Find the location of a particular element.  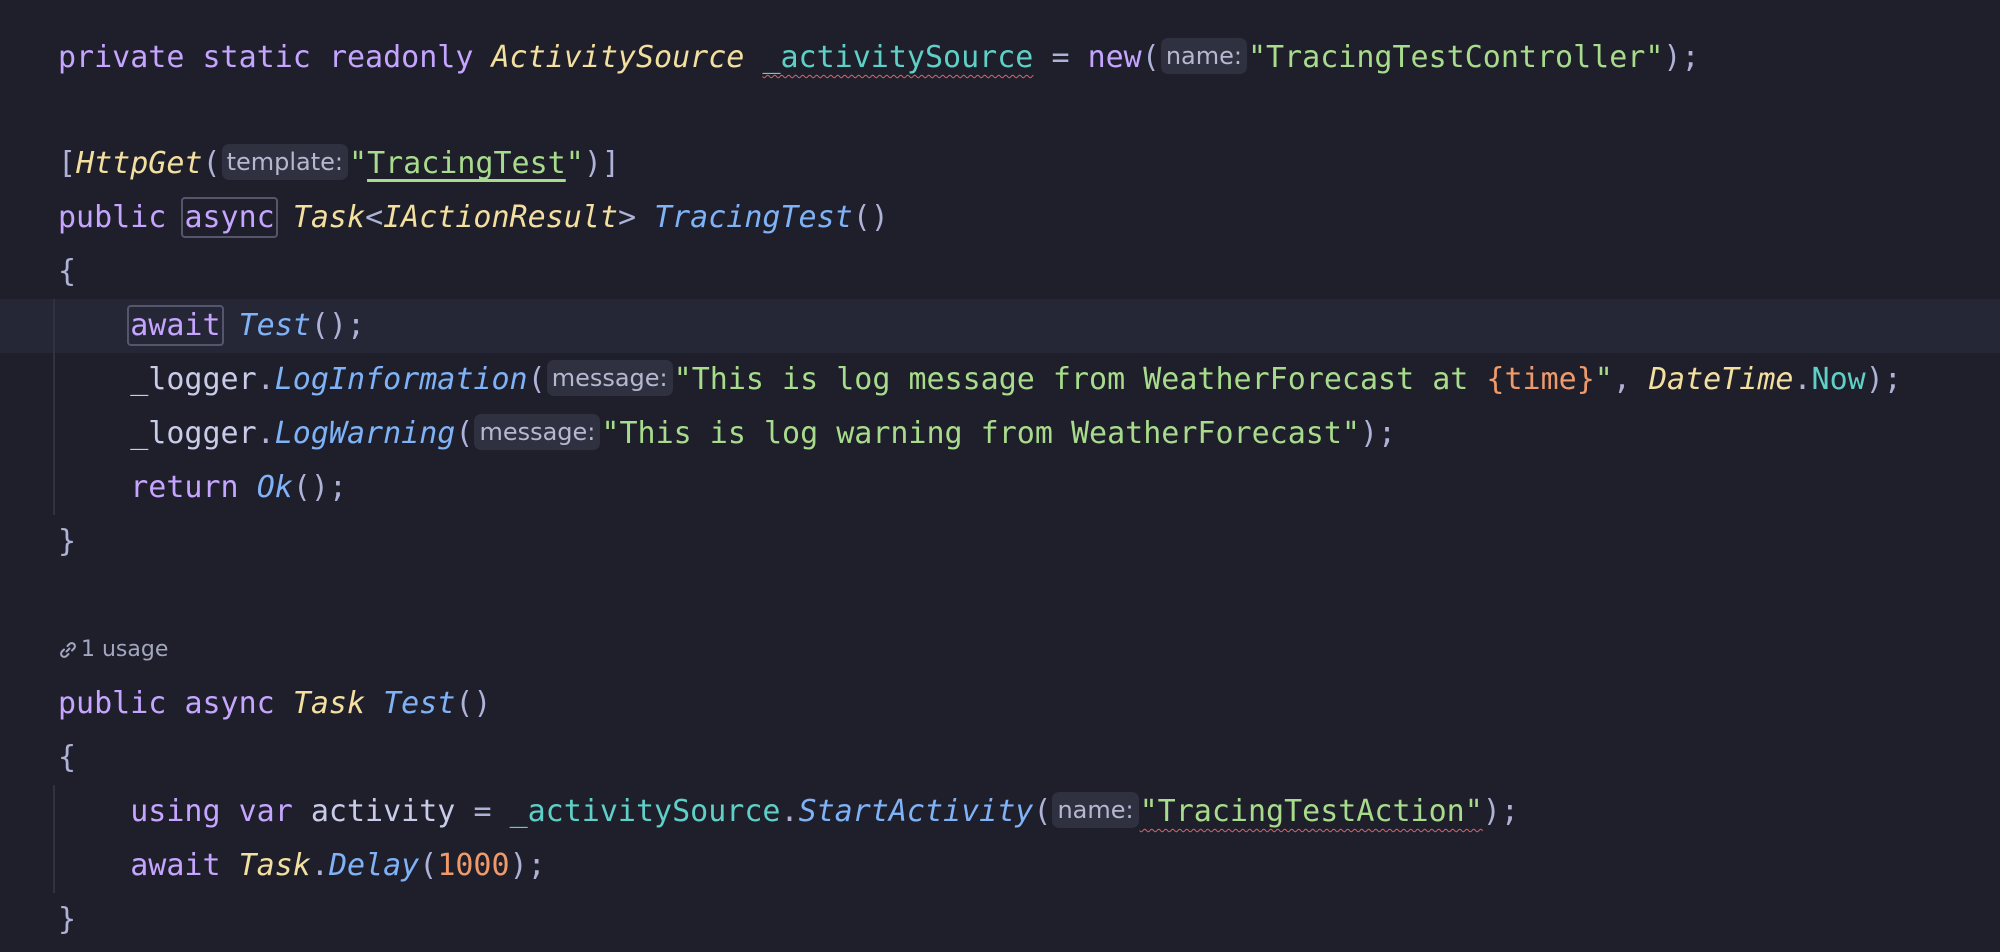

code-line-3: [HttpGet(template: "TracingTest")] is located at coordinates (1000, 164).